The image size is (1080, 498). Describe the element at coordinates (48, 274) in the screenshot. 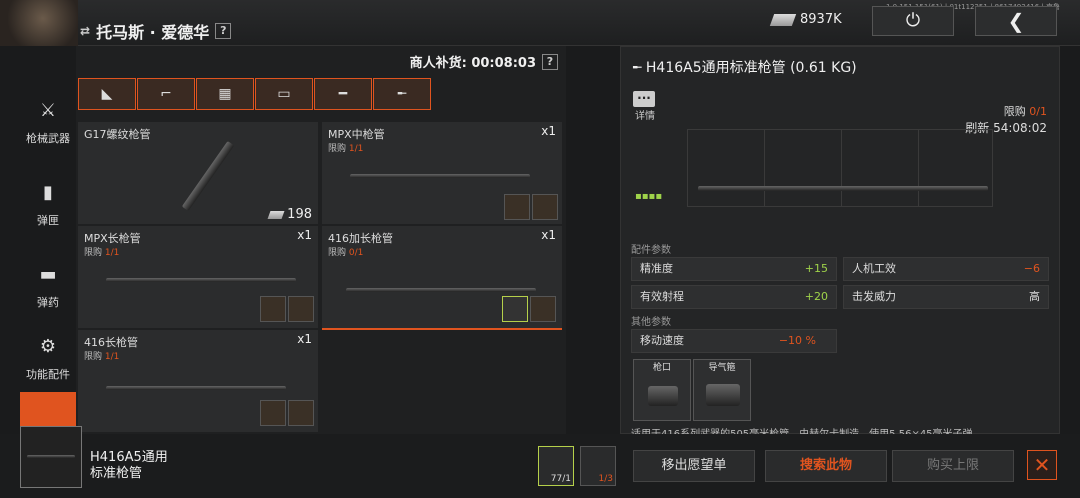

I see `ammo-icon: ▬` at that location.